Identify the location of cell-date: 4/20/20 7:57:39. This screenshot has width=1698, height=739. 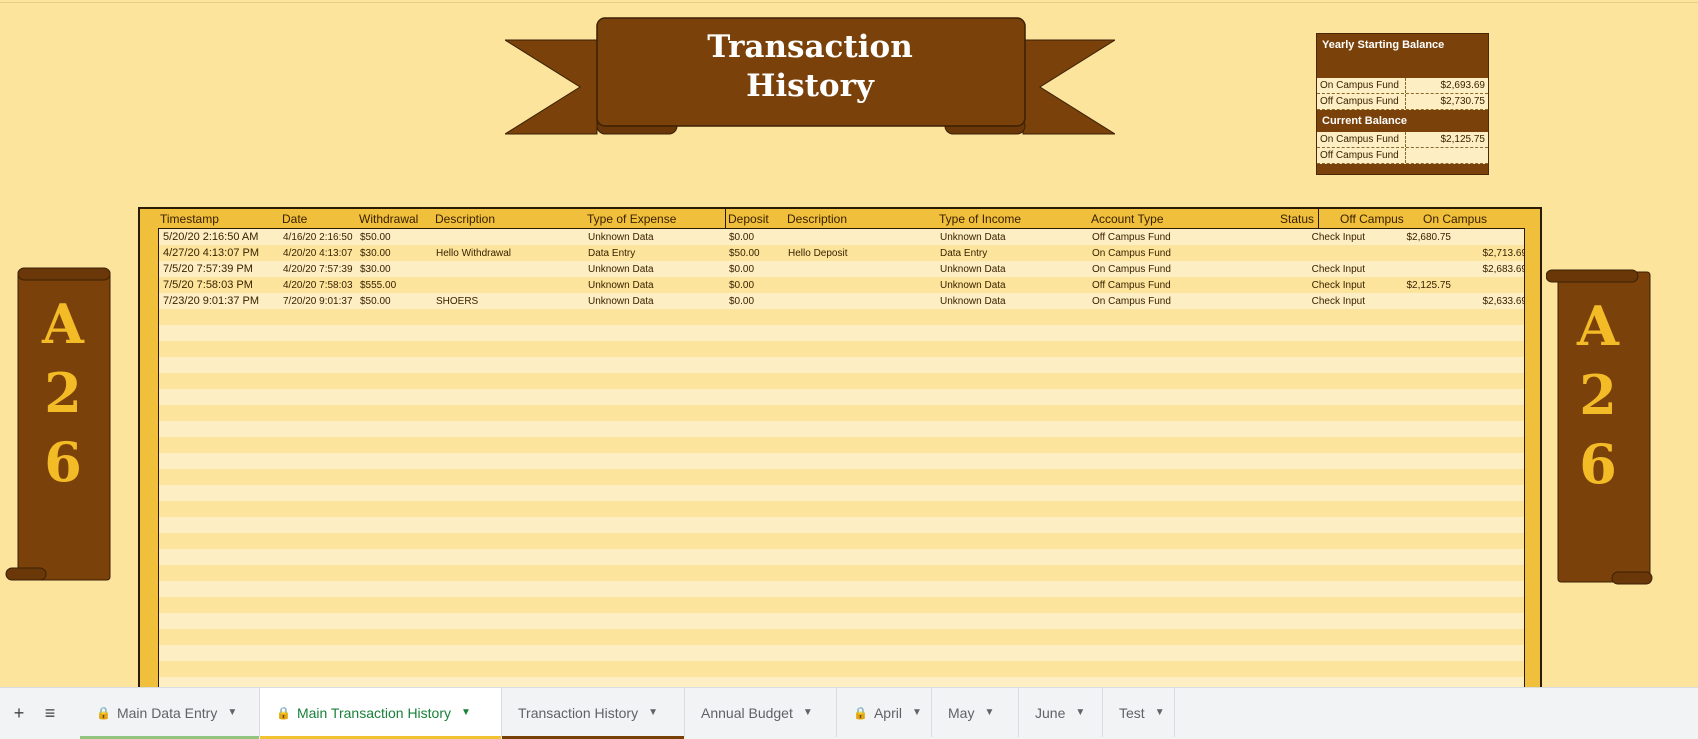
(318, 269).